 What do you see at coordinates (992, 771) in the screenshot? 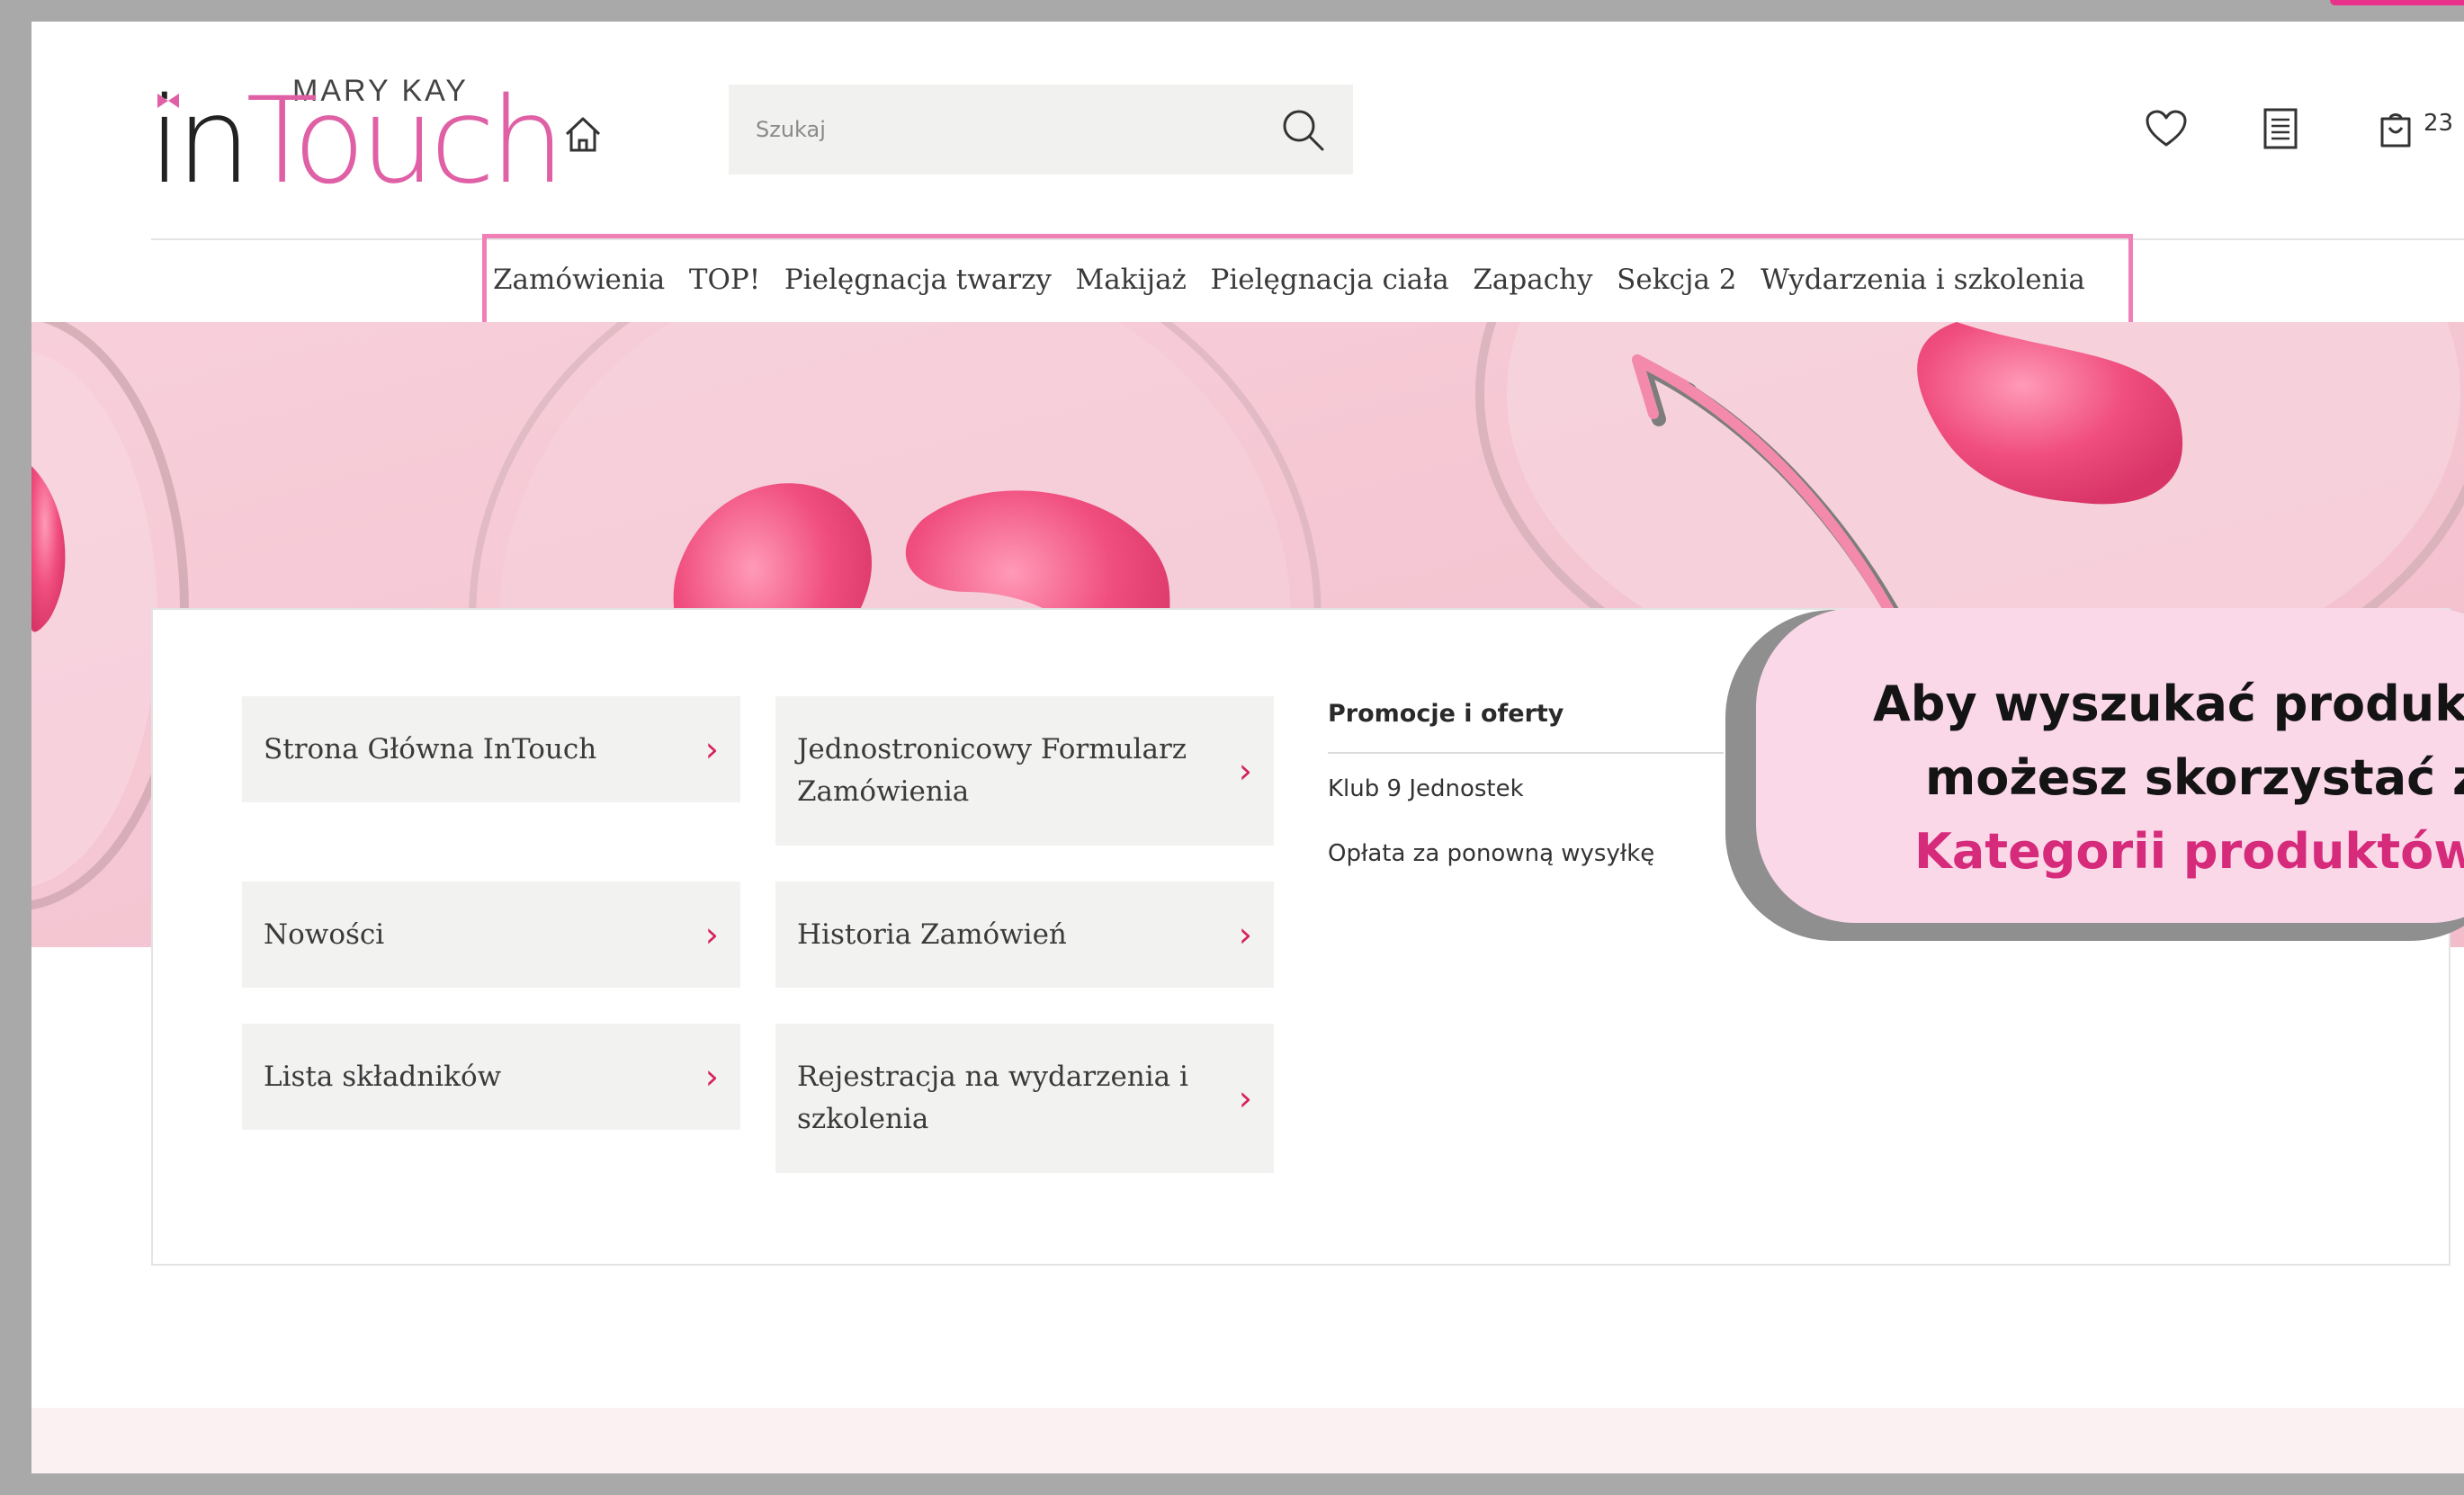
I see `tile-label: Jednostronicowy Formularz Zamówienia` at bounding box center [992, 771].